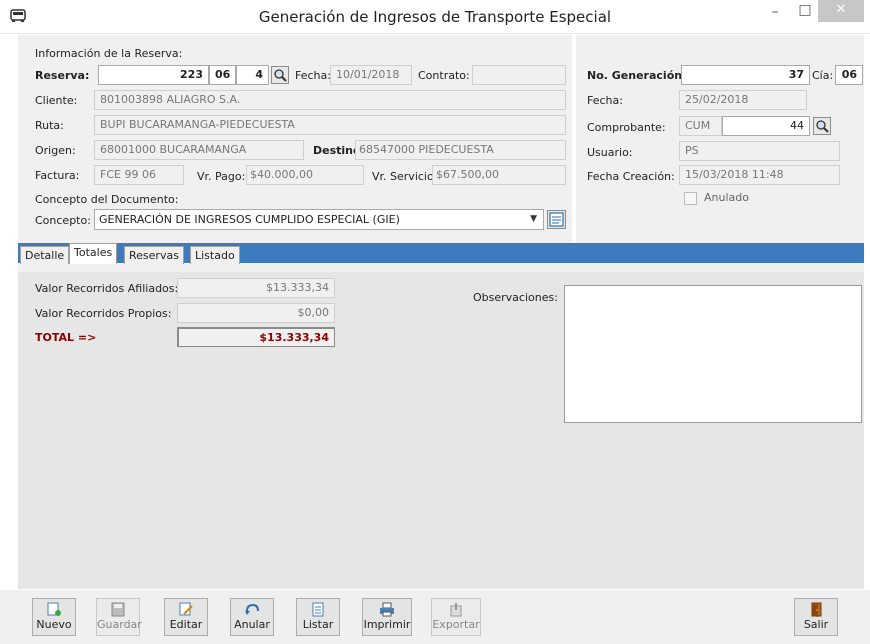 This screenshot has height=644, width=870. I want to click on factura-field: FCE 99 06, so click(139, 175).